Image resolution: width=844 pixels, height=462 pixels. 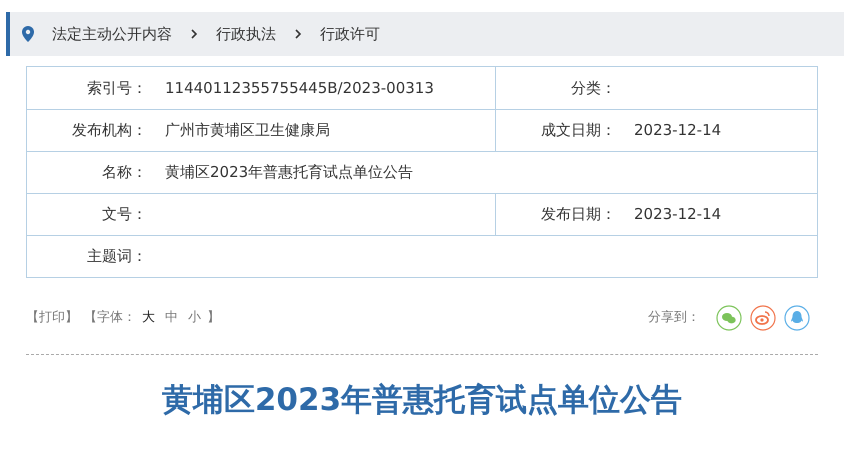 What do you see at coordinates (194, 318) in the screenshot?
I see `font-size-option: 小` at bounding box center [194, 318].